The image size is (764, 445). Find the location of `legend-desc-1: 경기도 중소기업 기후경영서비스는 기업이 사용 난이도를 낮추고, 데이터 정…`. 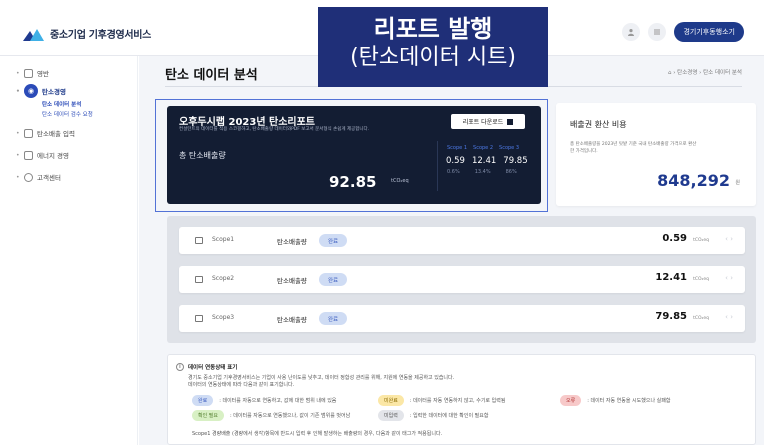

legend-desc-1: 경기도 중소기업 기후경영서비스는 기업이 사용 난이도를 낮추고, 데이터 정… is located at coordinates (321, 378).